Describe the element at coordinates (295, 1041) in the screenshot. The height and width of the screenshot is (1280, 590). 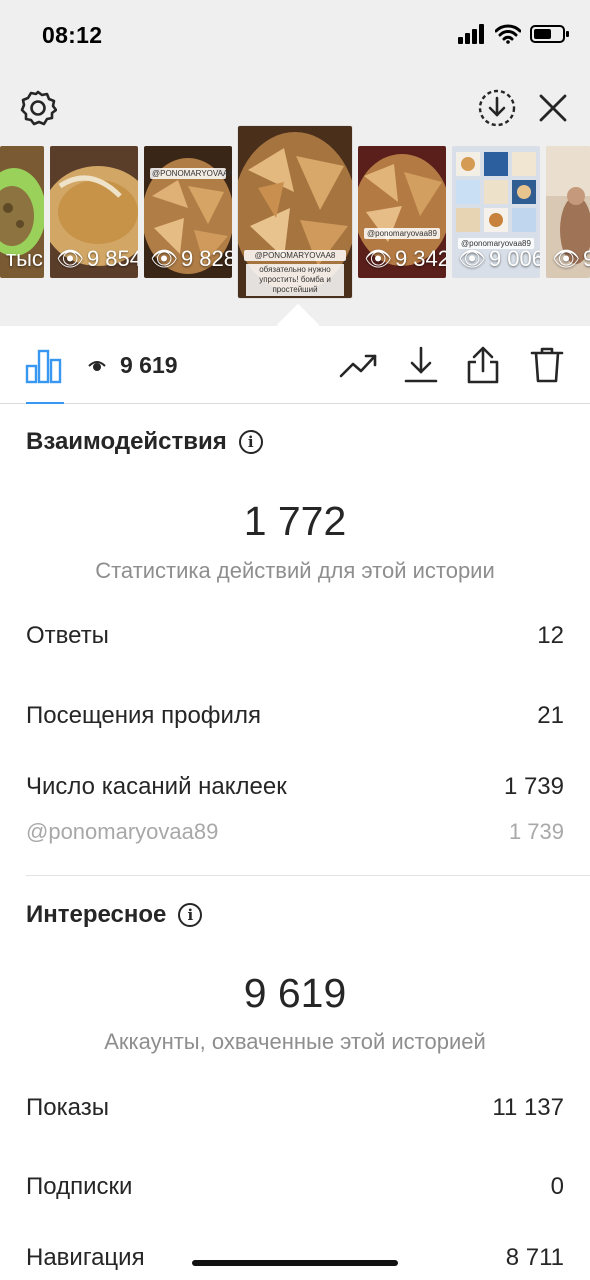
I see `discovery-subtitle: Аккаунты, охваченные этой историей` at that location.